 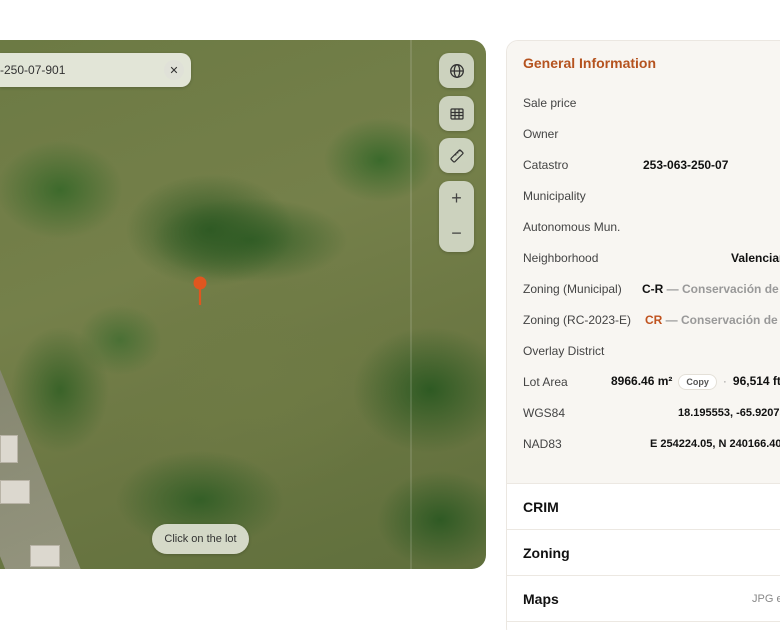 I want to click on lot-area-m2: 8966.46 m², so click(x=642, y=380).